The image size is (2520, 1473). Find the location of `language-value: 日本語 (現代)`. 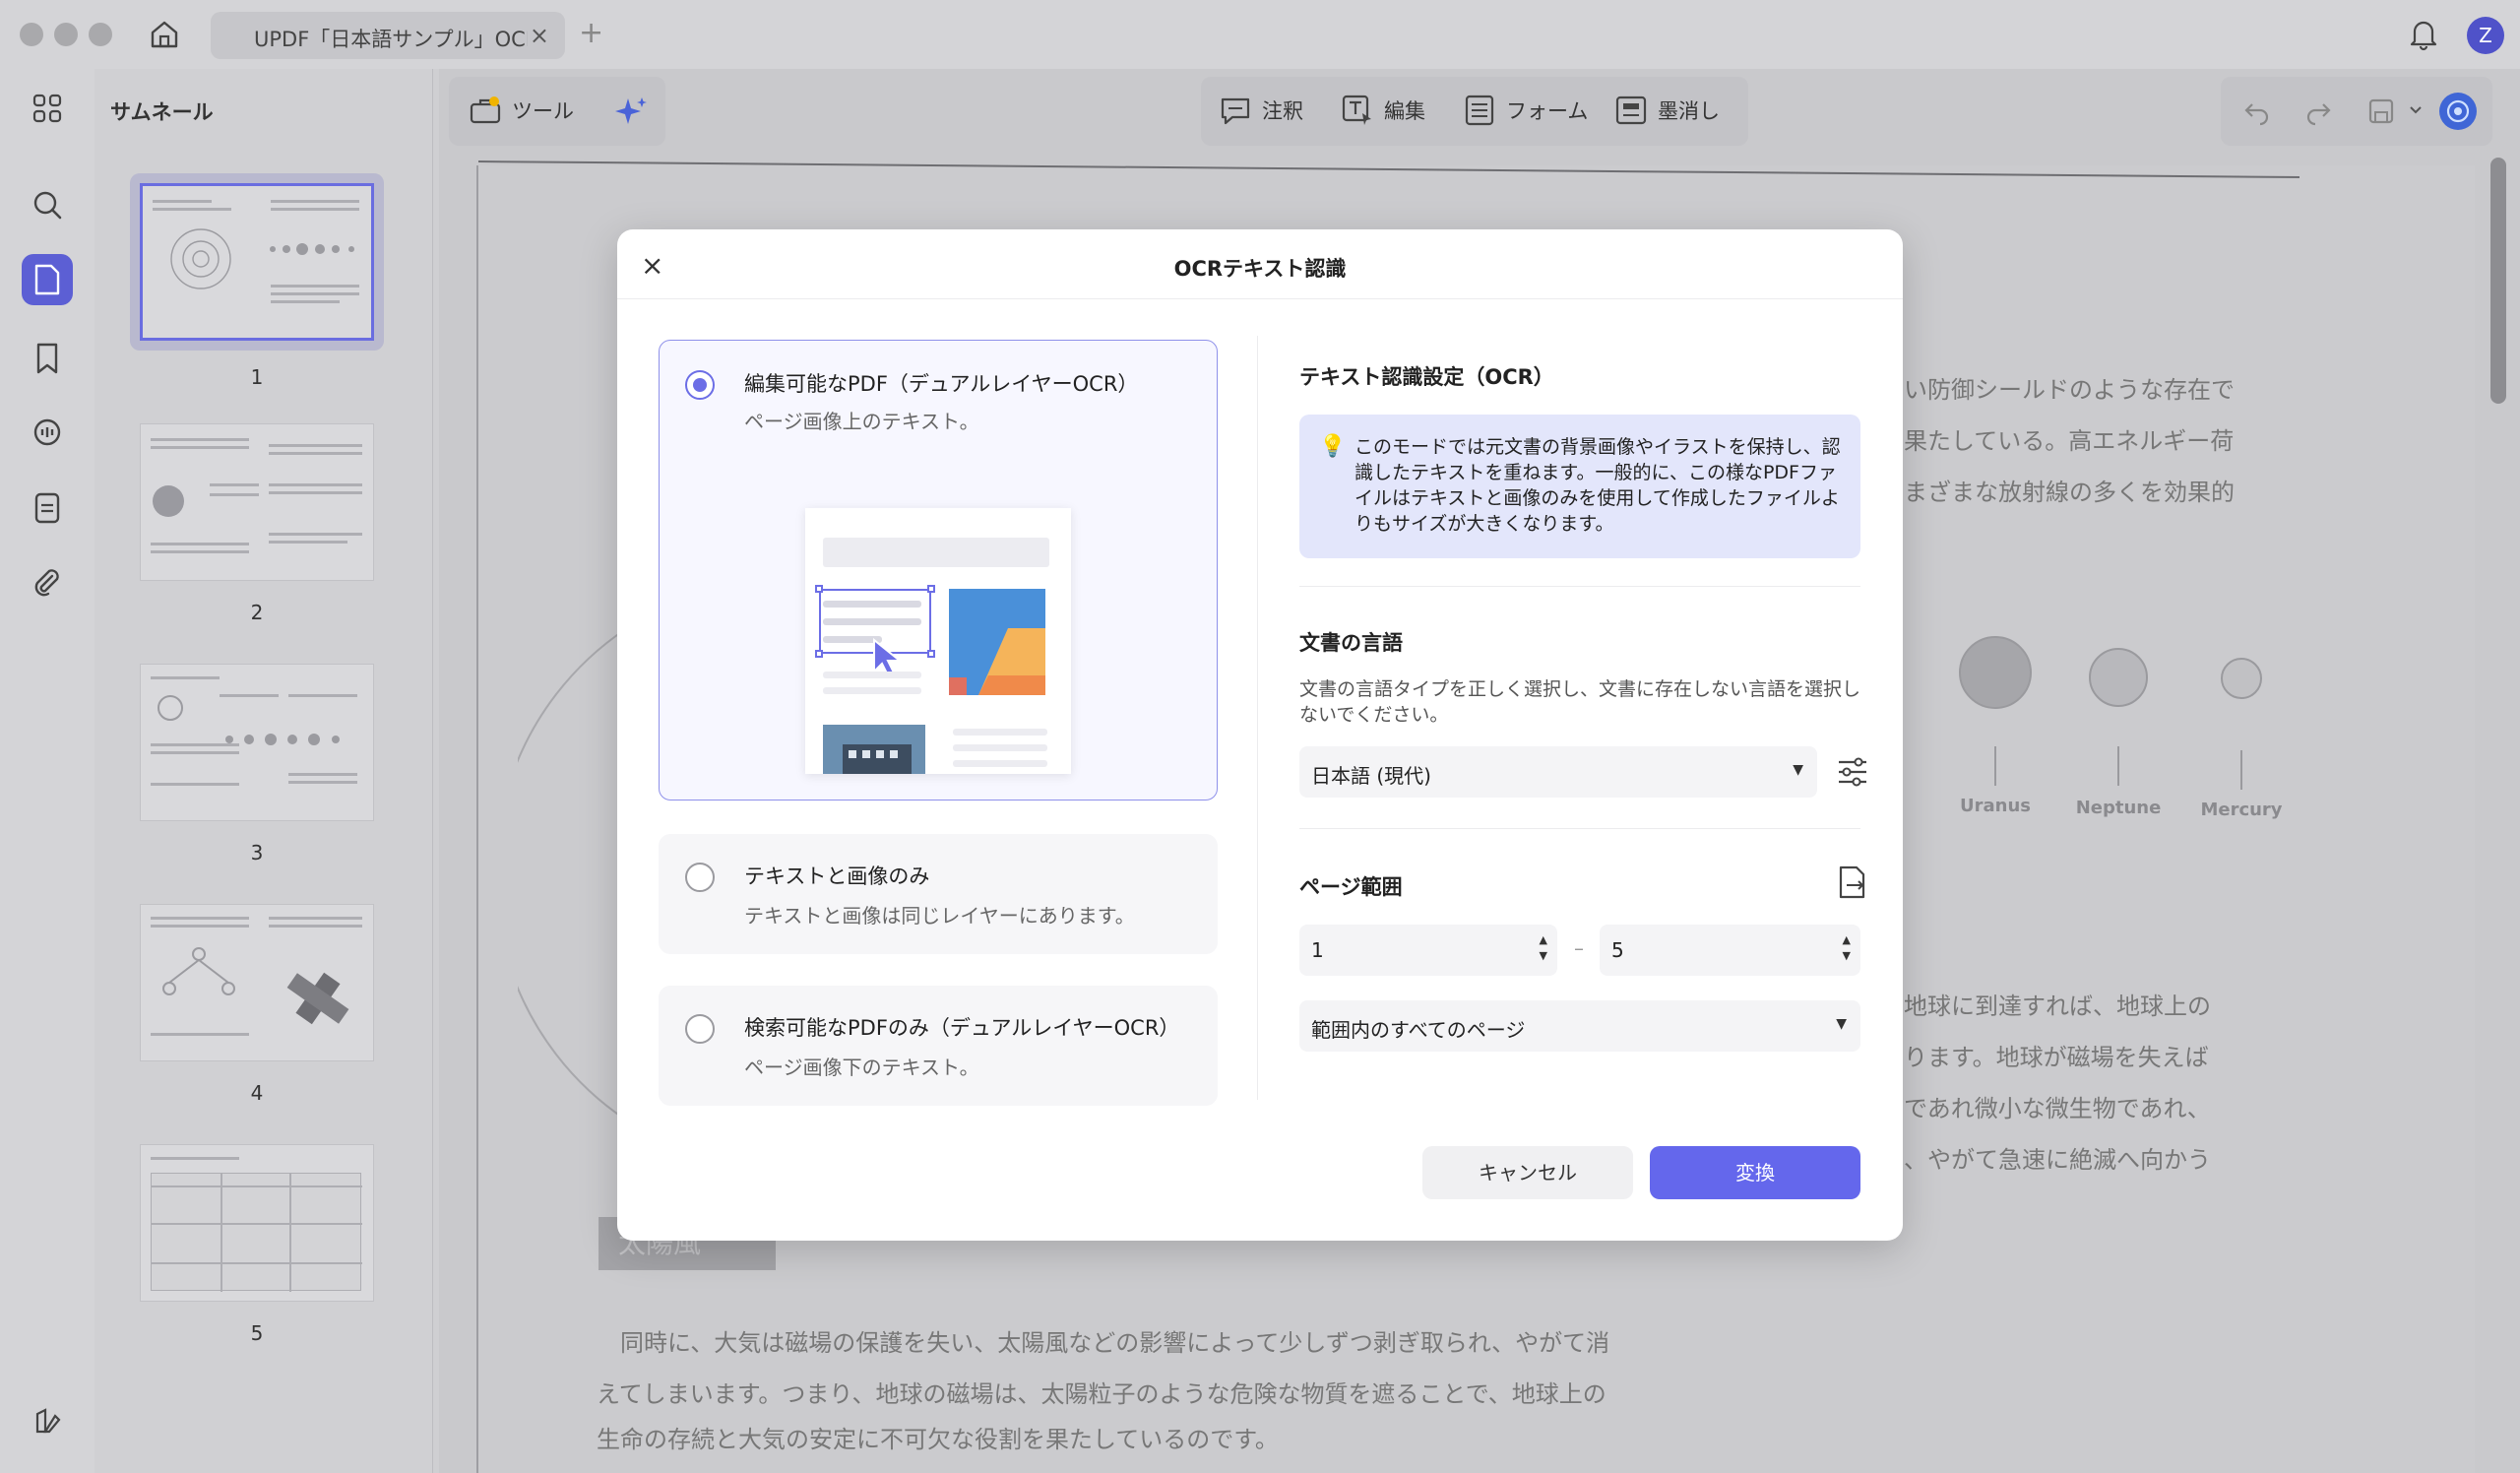

language-value: 日本語 (現代) is located at coordinates (1371, 776).